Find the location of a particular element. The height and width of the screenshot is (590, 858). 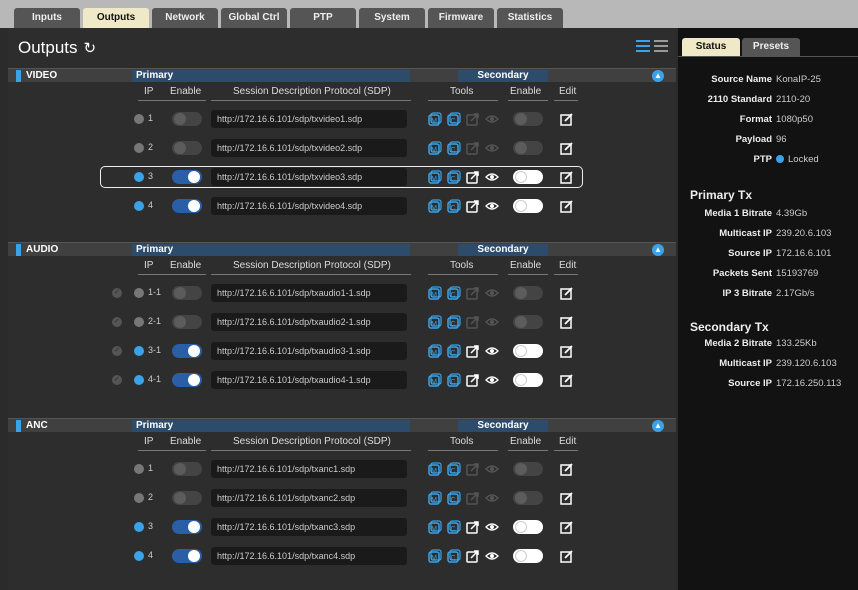

sdp-url-field: http://172.16.6.101/sdp/txaudio1-1.sdp is located at coordinates (309, 293).